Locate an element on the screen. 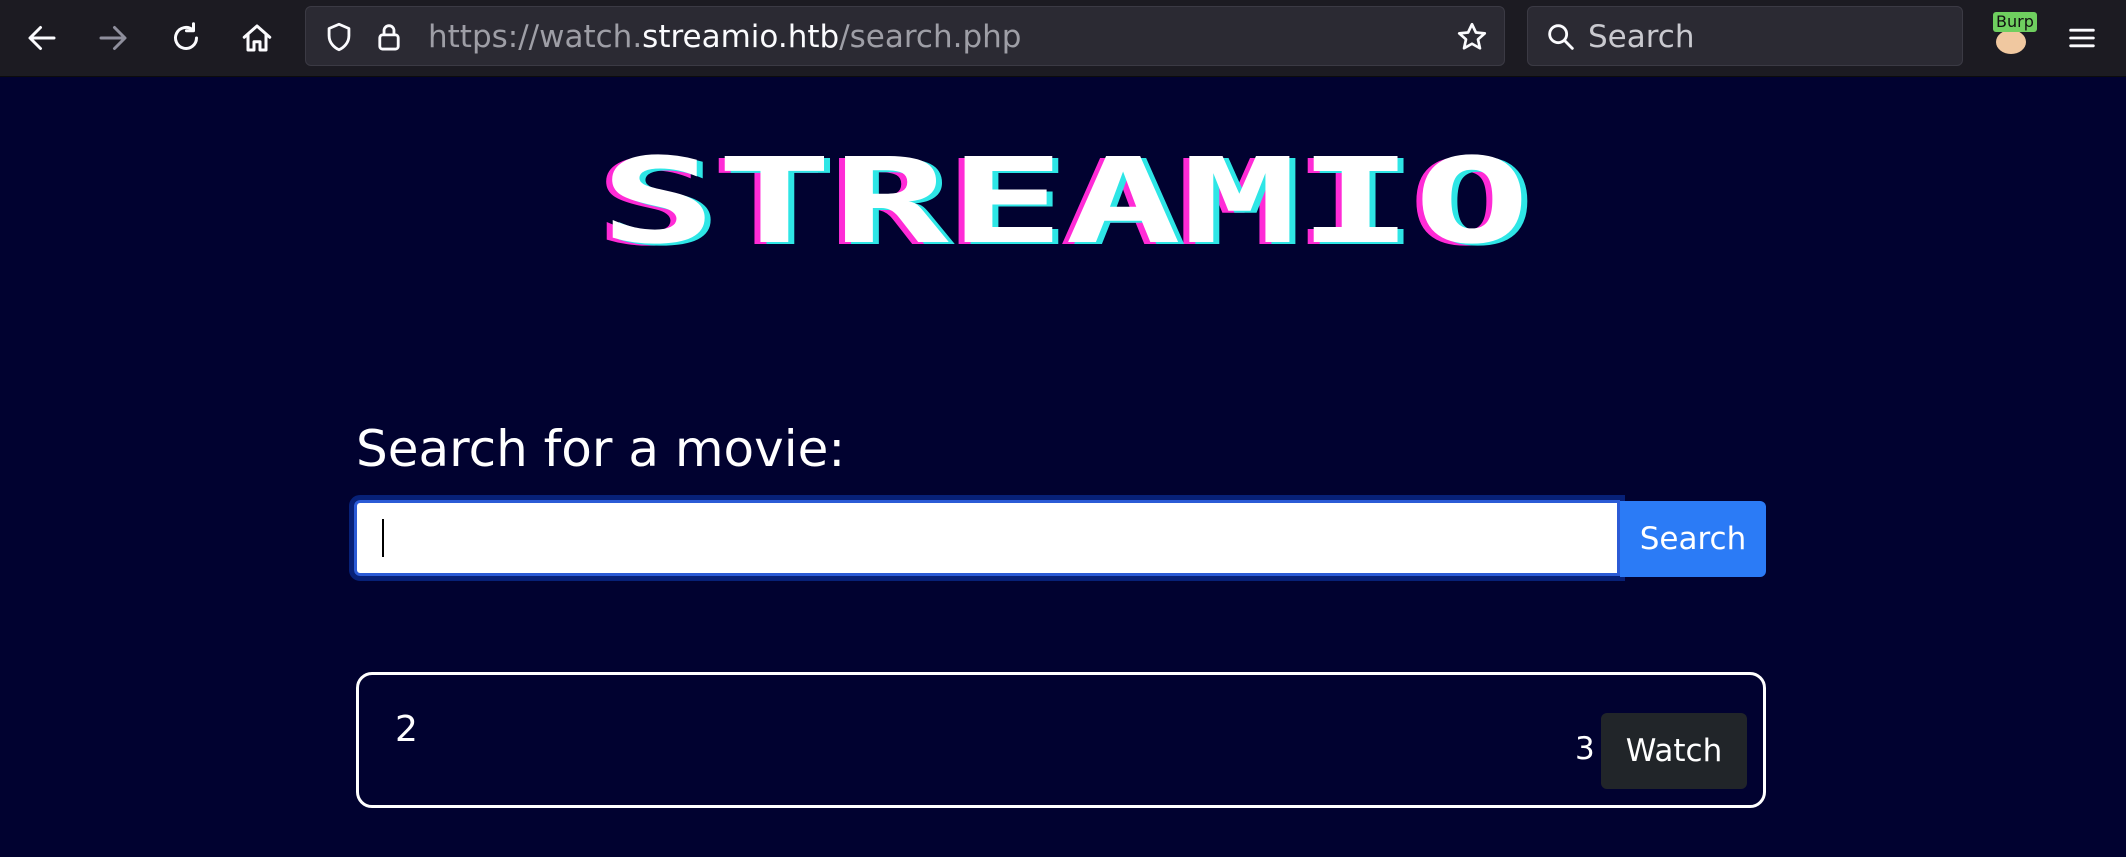 The width and height of the screenshot is (2126, 857). browser-search-bar: Search is located at coordinates (1745, 36).